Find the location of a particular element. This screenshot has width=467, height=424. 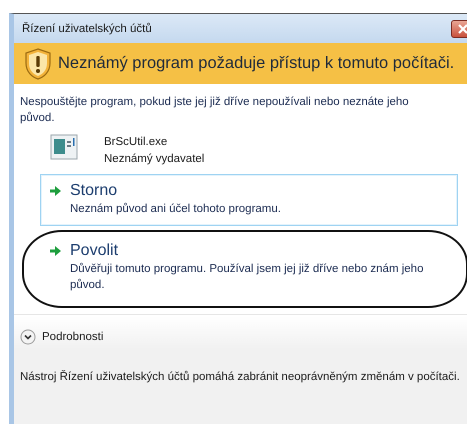

warning-text: Nespouštějte program, pokud jste jej již dříve nepoužívali nebo neznáte jeho původ. is located at coordinates (215, 110).